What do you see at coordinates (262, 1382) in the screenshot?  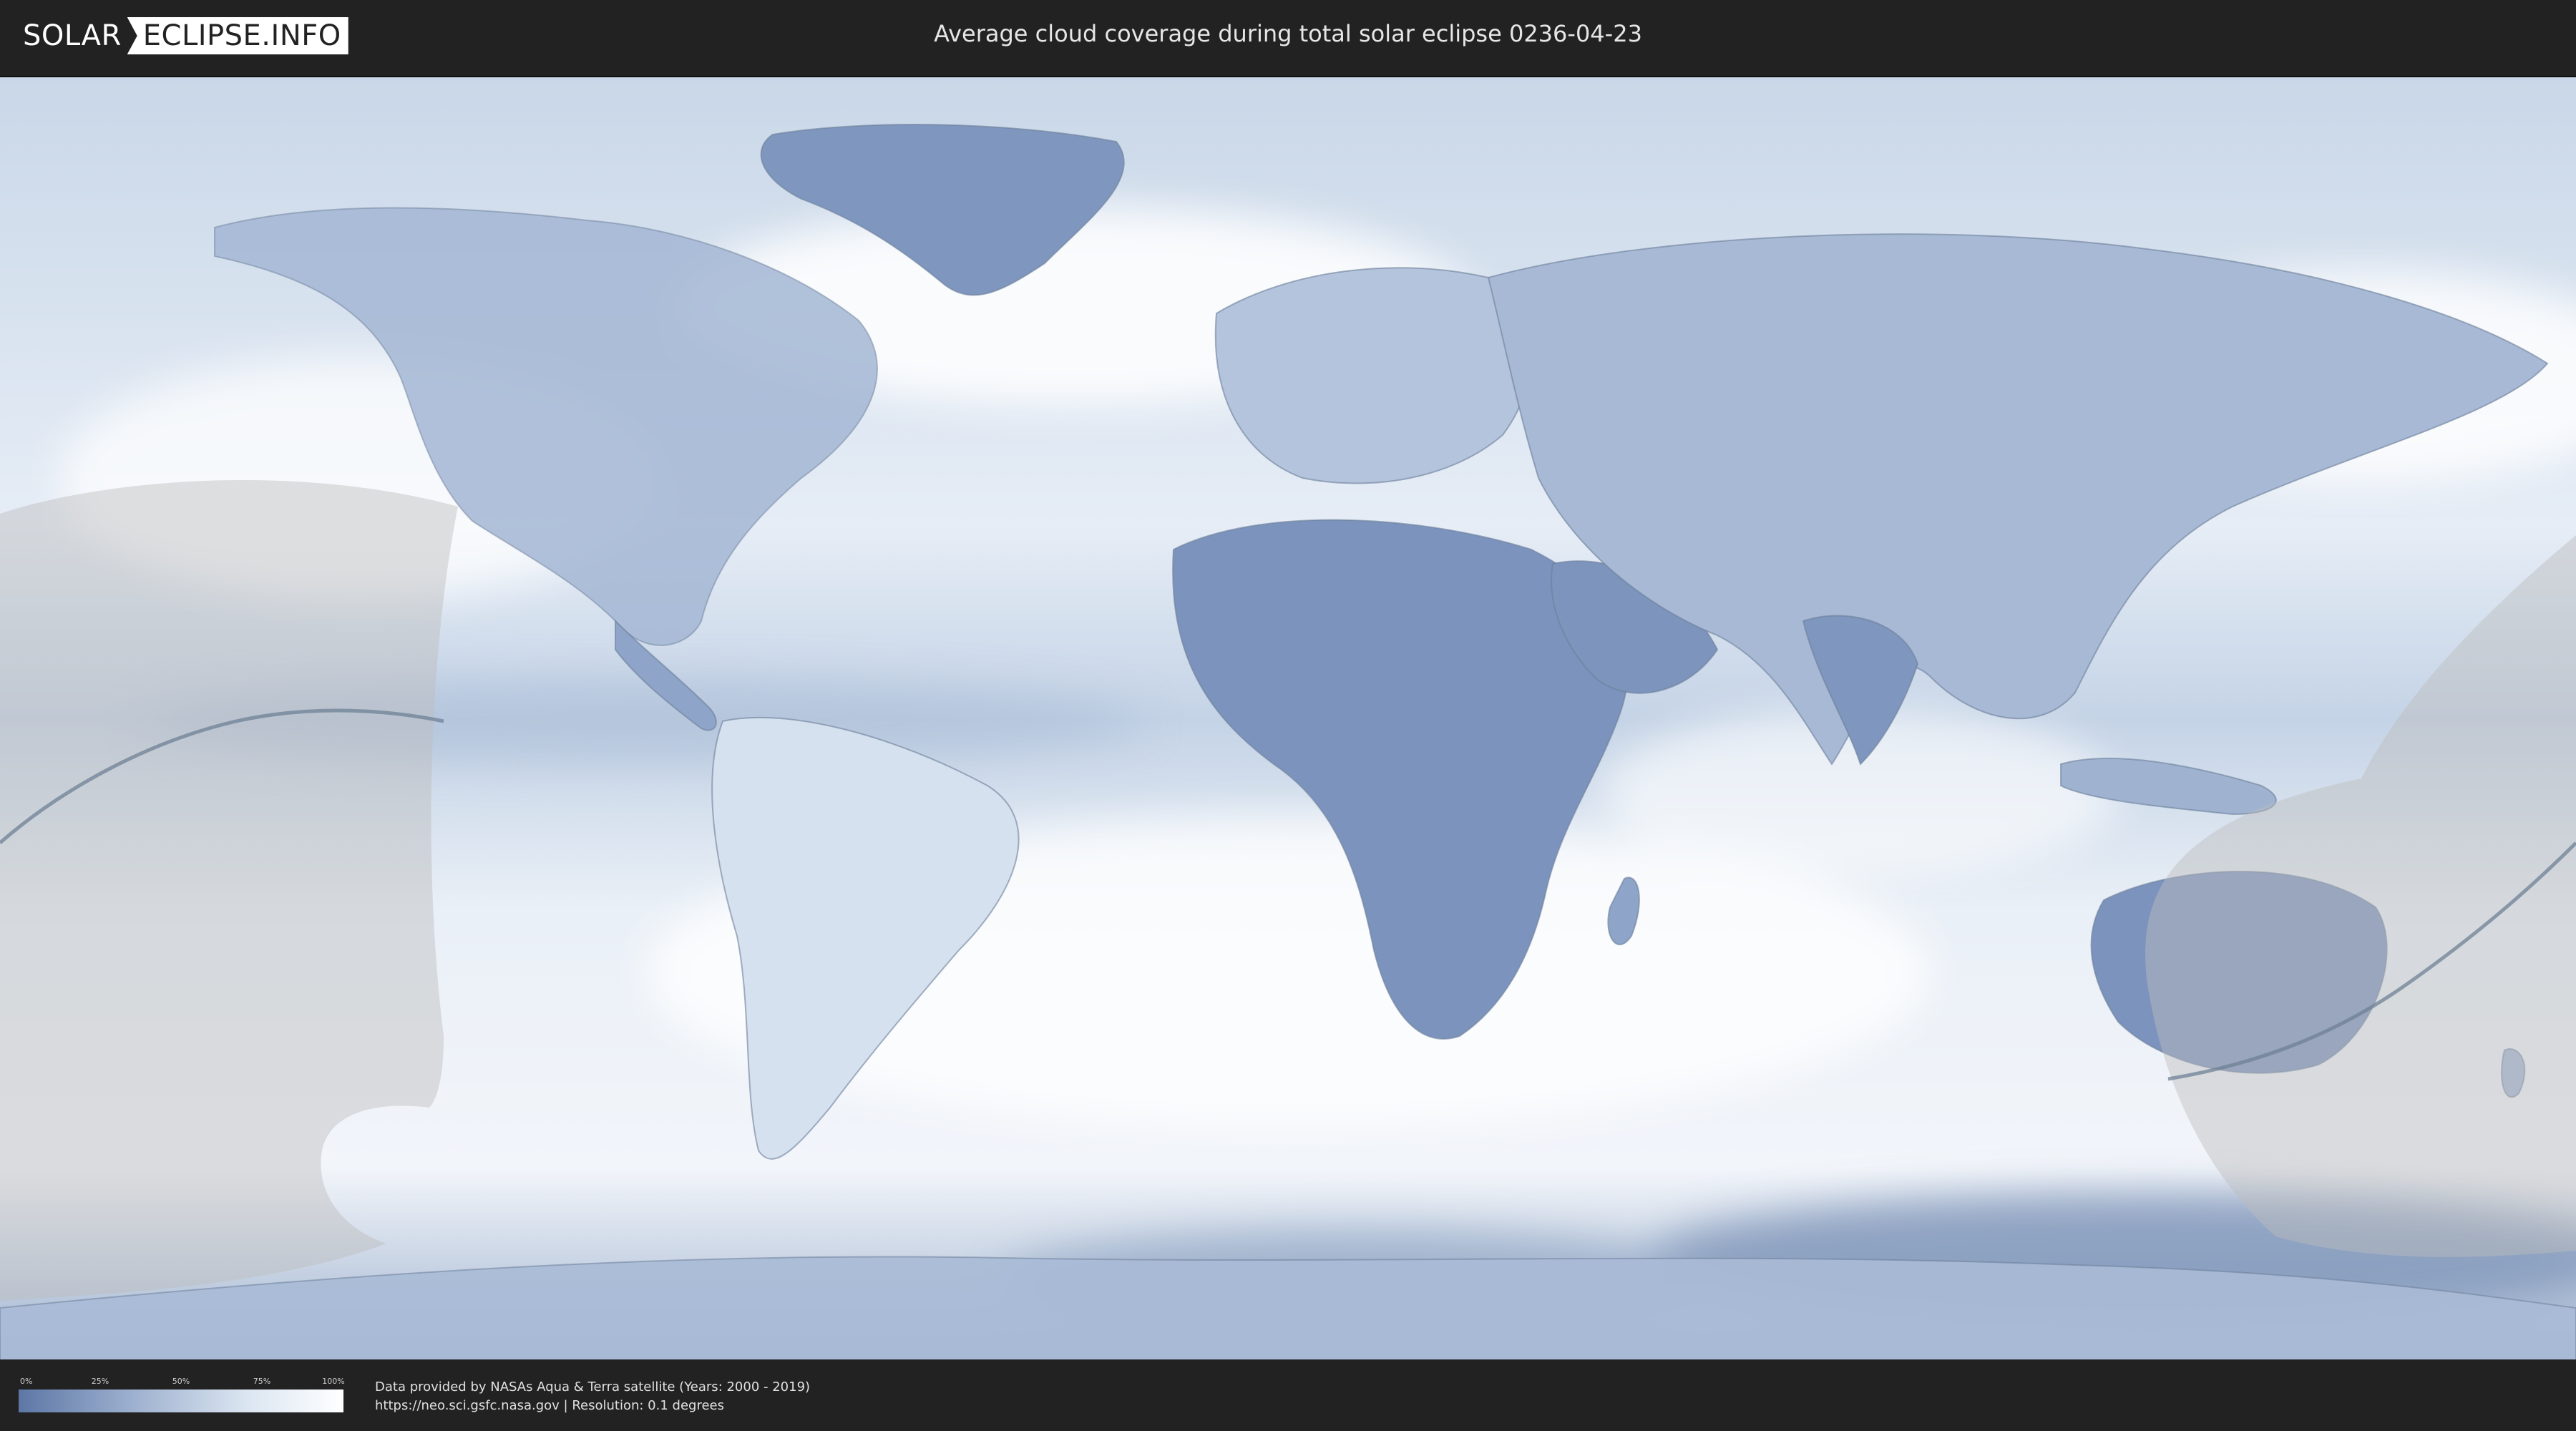 I see `legend-tick-75: 75%` at bounding box center [262, 1382].